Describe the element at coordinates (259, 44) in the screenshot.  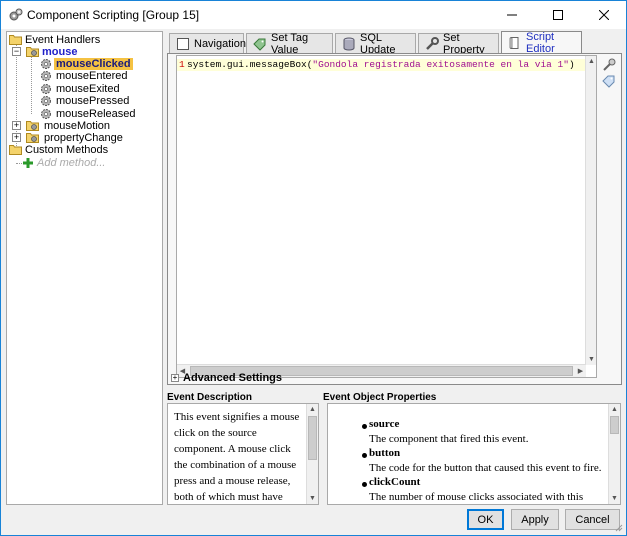
I see `tag-value-icon` at that location.